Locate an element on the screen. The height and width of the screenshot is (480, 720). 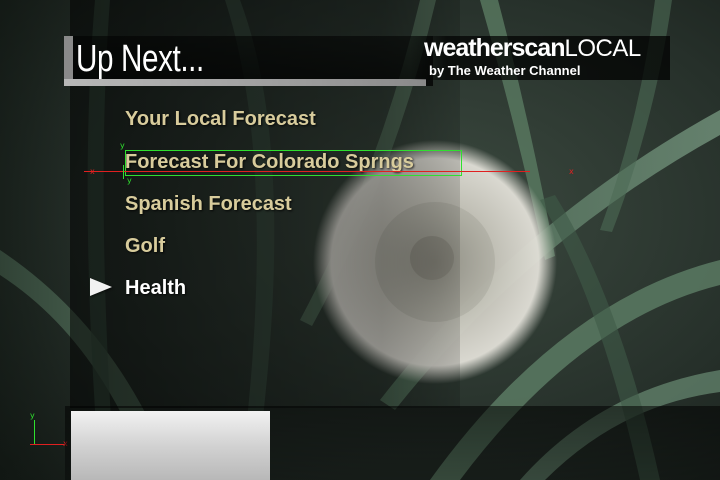
menu-item-golf: Golf is located at coordinates (145, 246).